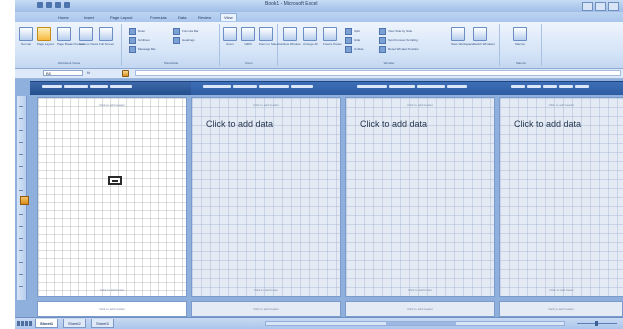 This screenshot has height=329, width=623. I want to click on new-window-button: New Window, so click(292, 38).